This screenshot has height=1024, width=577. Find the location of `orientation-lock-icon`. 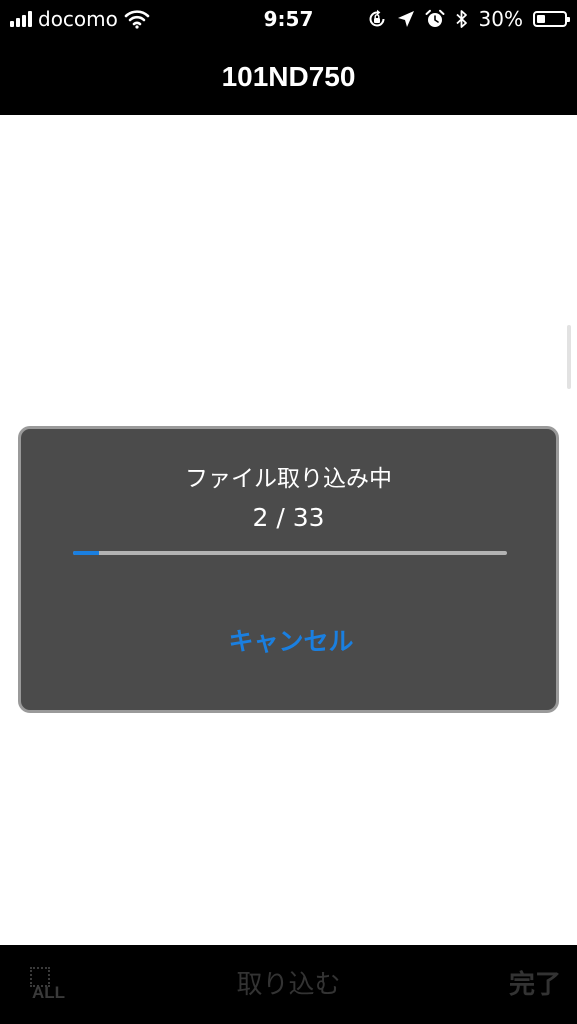

orientation-lock-icon is located at coordinates (377, 18).